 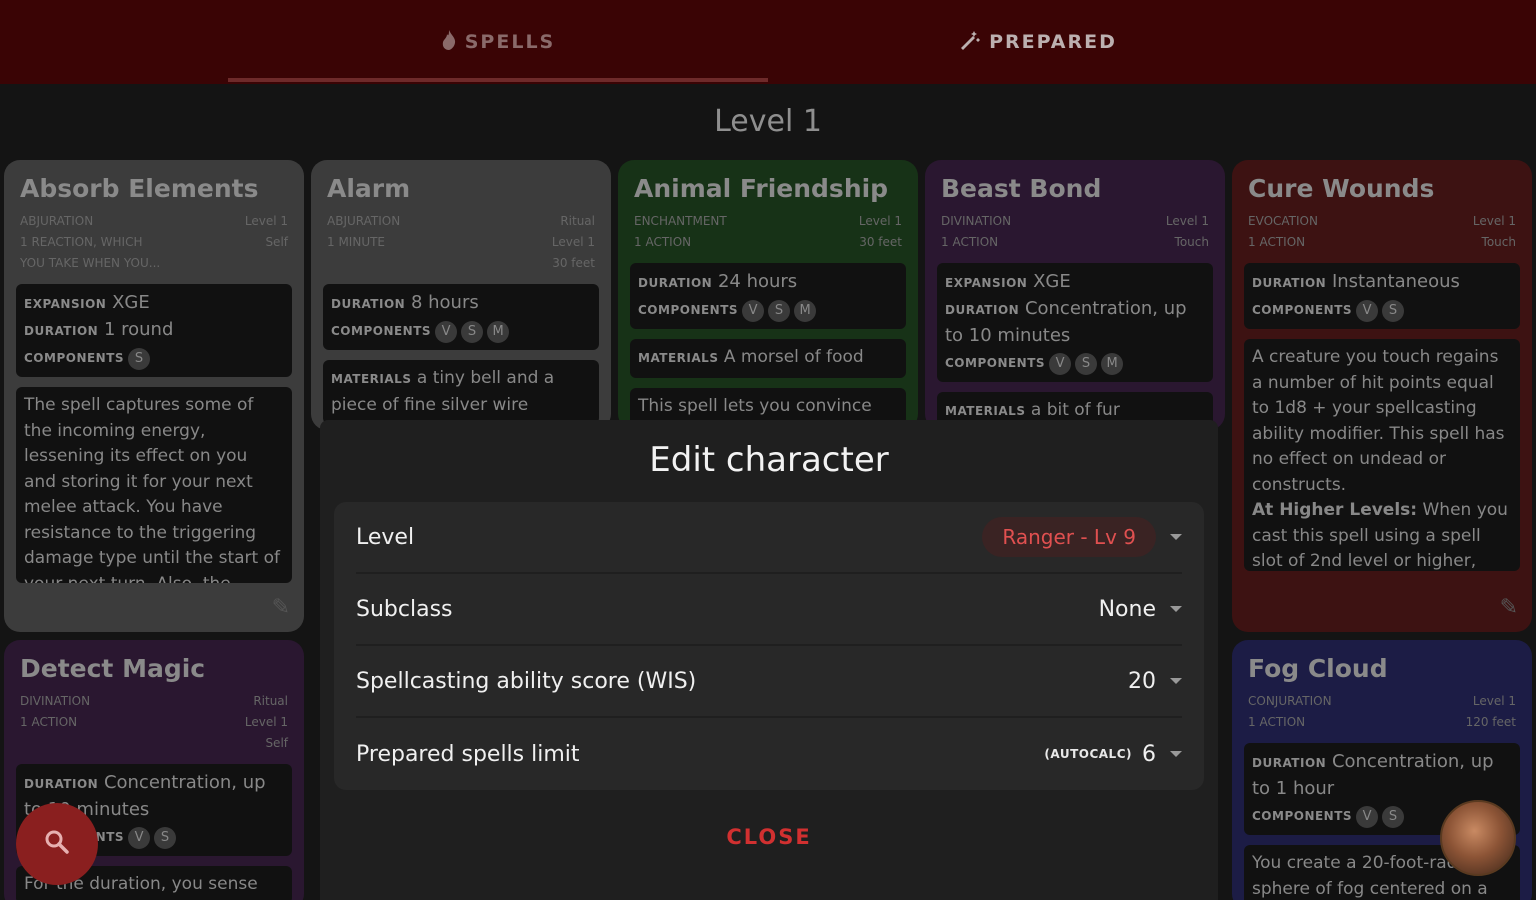 What do you see at coordinates (385, 537) in the screenshot?
I see `level-label: Level` at bounding box center [385, 537].